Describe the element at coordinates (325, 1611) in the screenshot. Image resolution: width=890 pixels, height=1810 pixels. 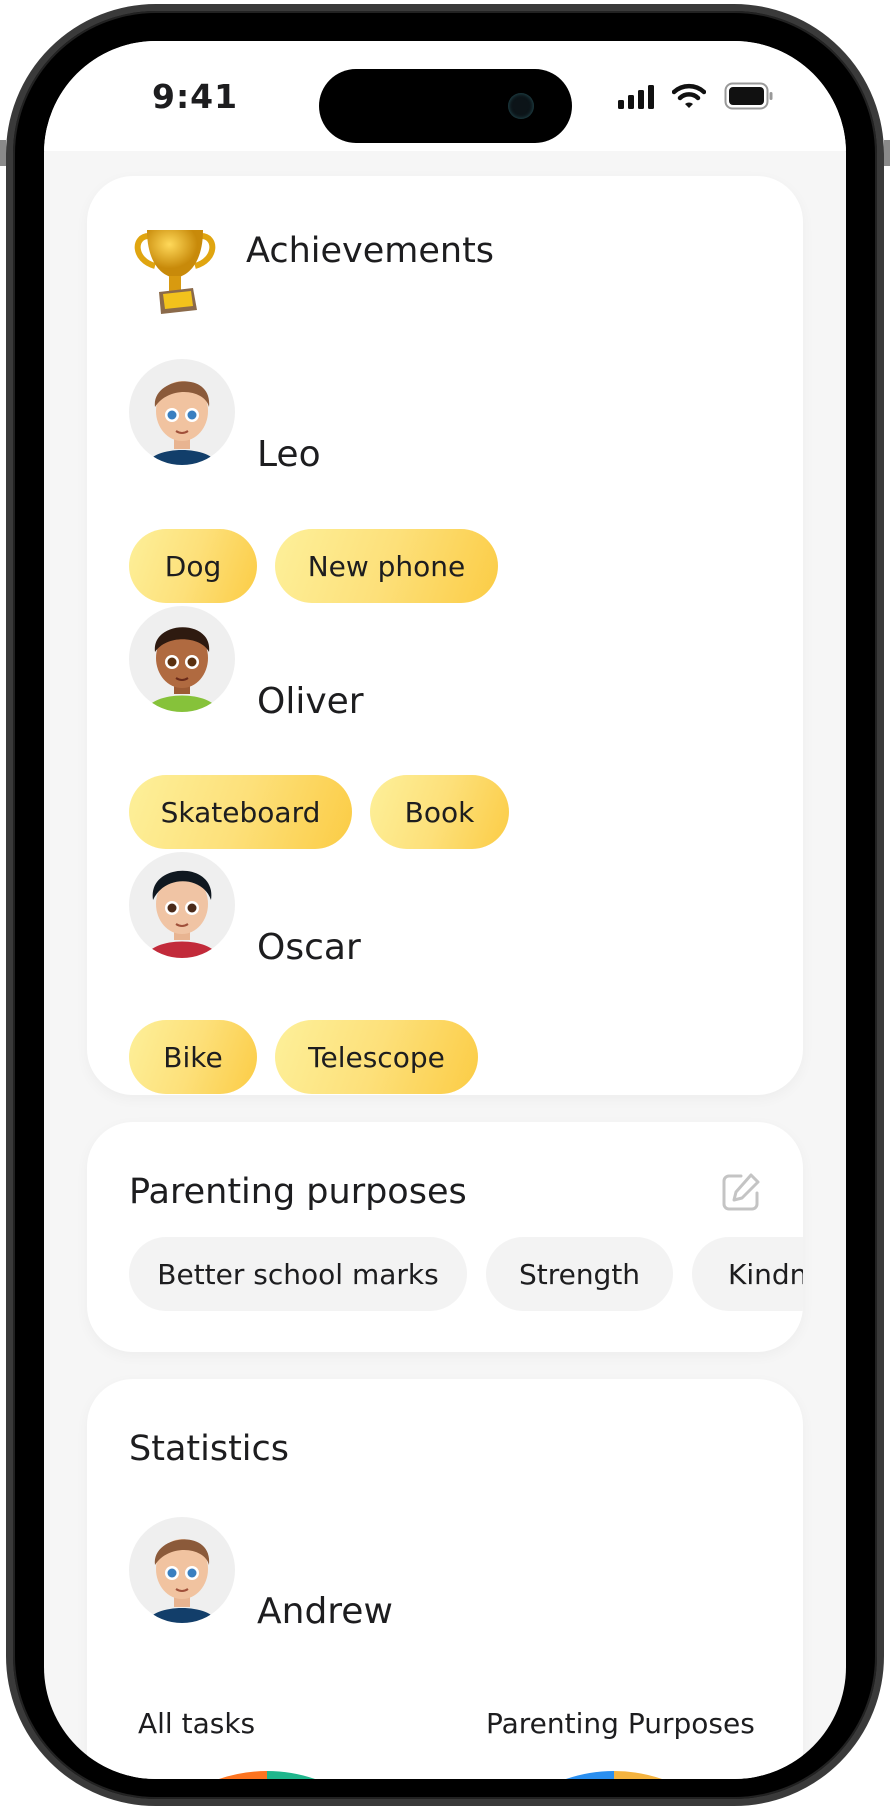
I see `child-name: Andrew` at that location.